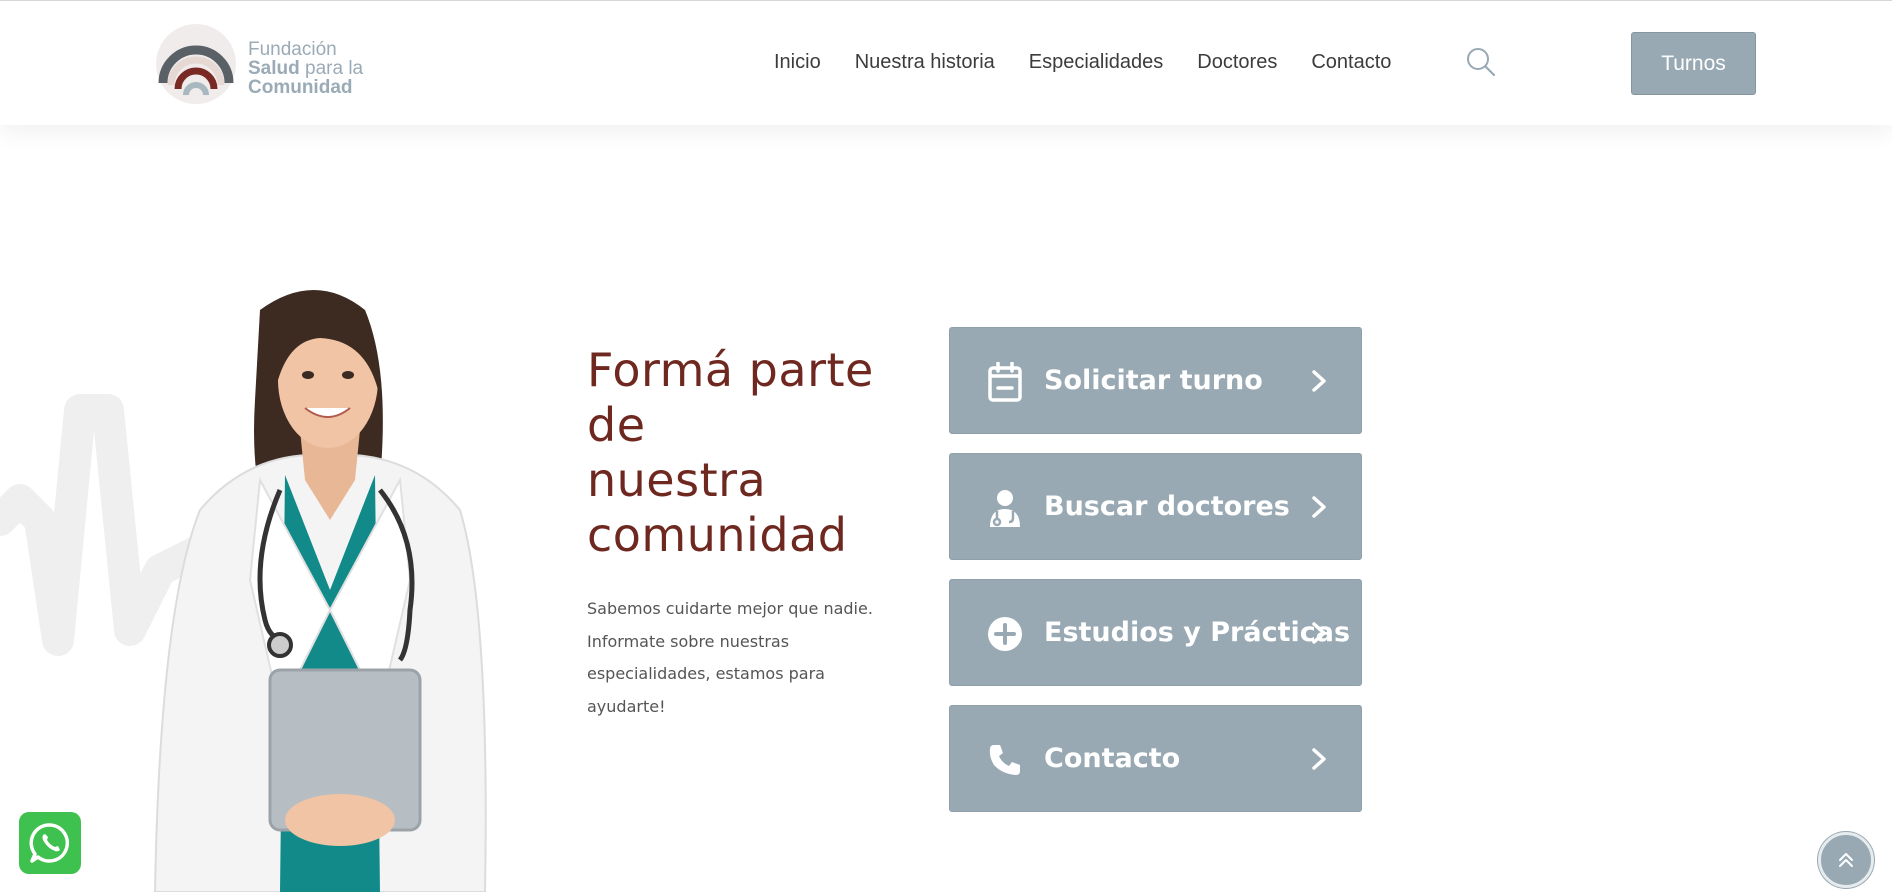  Describe the element at coordinates (1237, 62) in the screenshot. I see `nav-item-doctores: Doctores` at that location.